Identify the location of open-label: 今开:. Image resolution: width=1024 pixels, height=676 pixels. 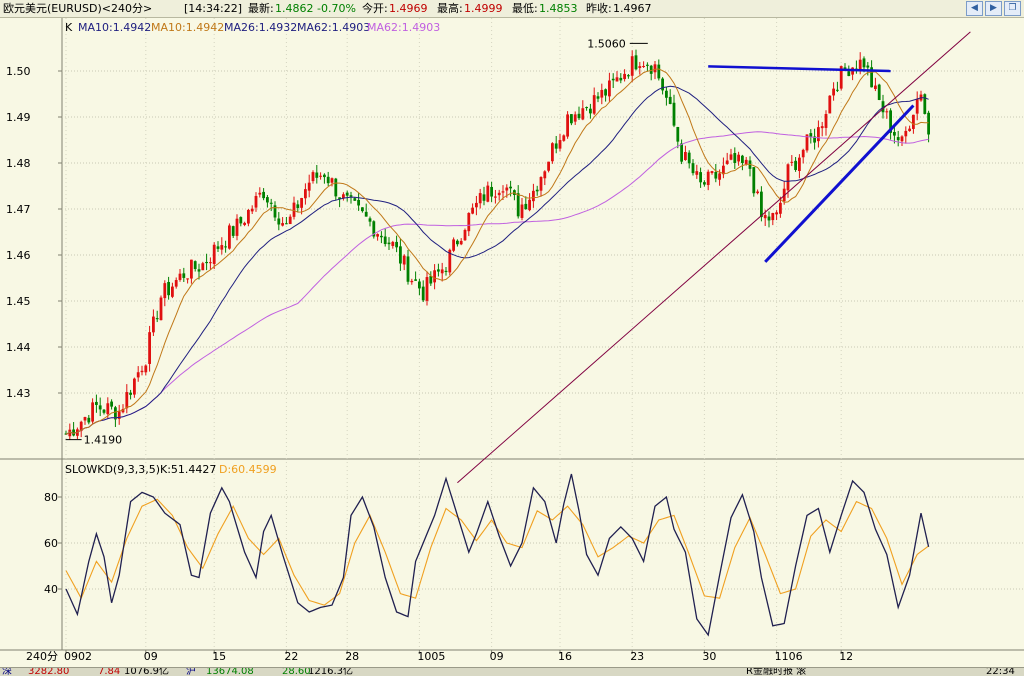
(375, 8).